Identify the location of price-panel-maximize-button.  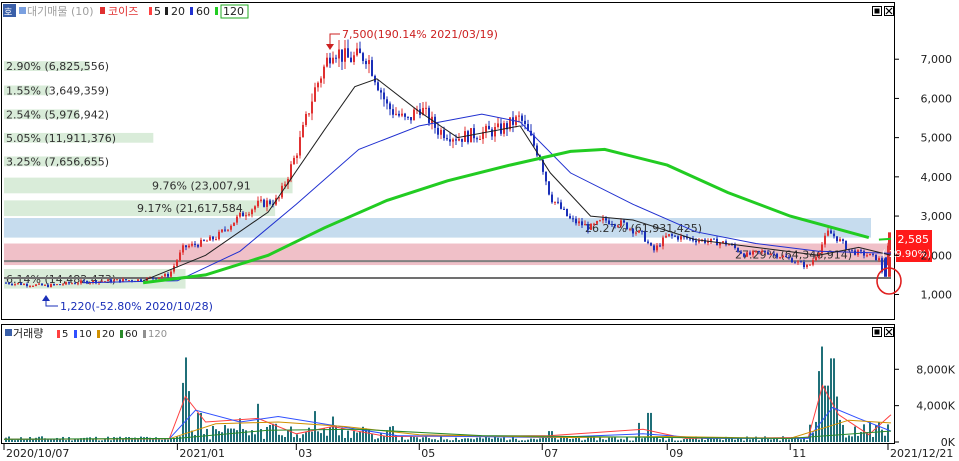
(877, 11).